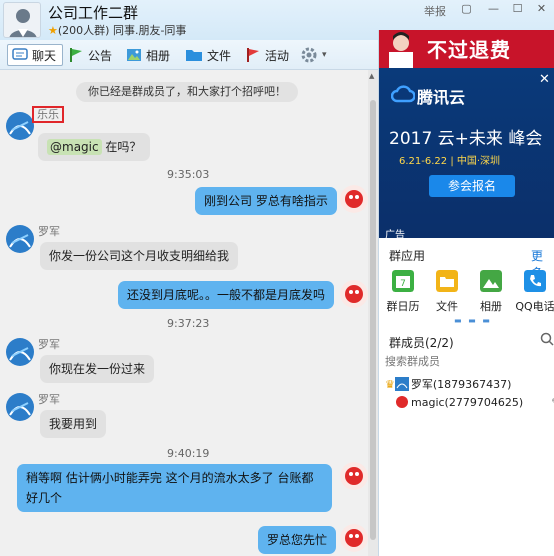 This screenshot has height=556, width=554. I want to click on app-files: 文件, so click(447, 292).